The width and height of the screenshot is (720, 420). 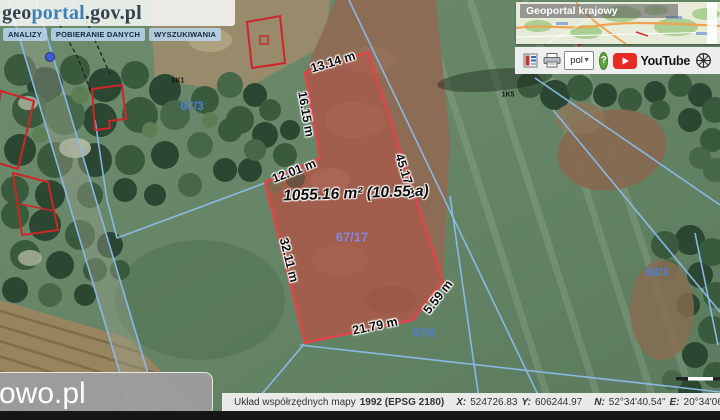 I want to click on menu-tab-analizy: ANALIZY, so click(x=25, y=34).